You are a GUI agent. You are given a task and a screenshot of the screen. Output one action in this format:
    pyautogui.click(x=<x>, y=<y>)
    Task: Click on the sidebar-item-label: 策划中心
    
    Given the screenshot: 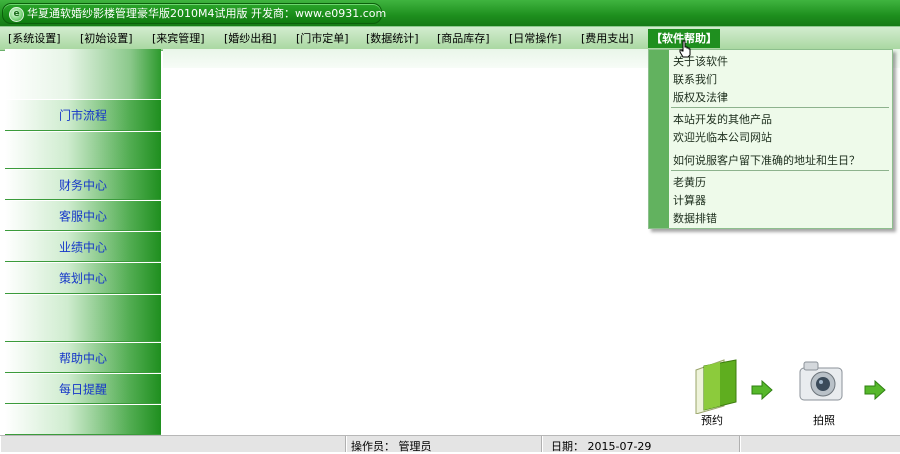 What is the action you would take?
    pyautogui.click(x=82, y=278)
    